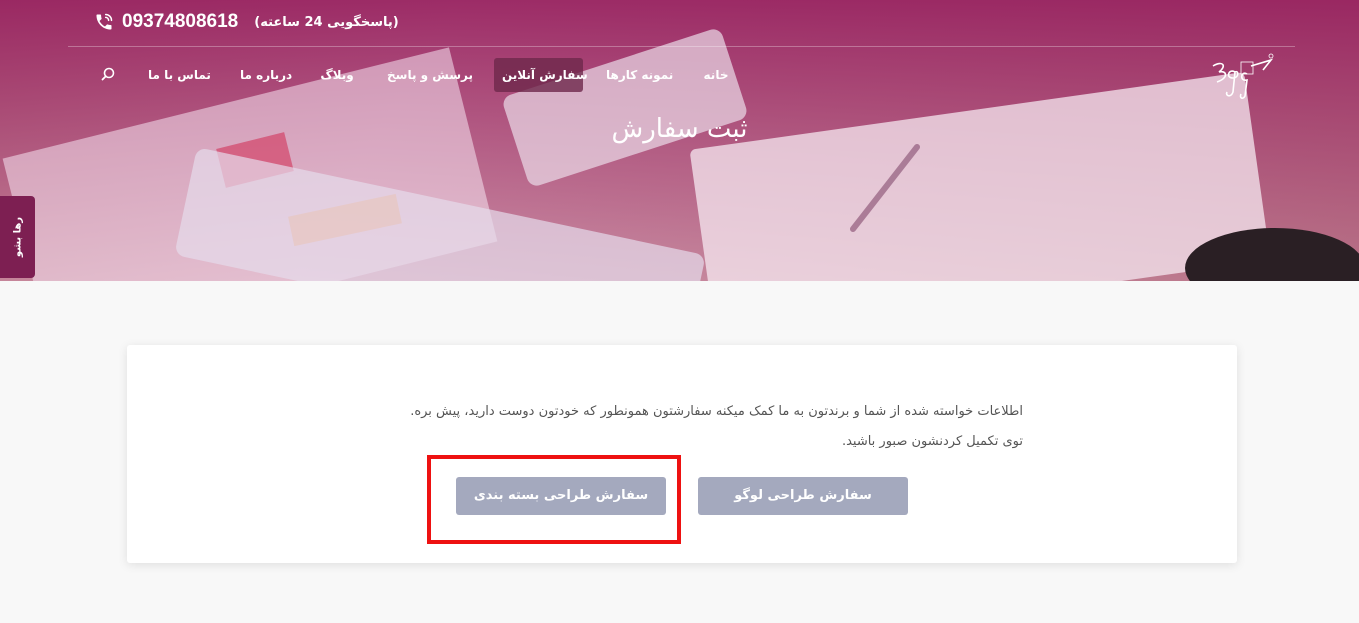 This screenshot has width=1359, height=623. Describe the element at coordinates (681, 46) in the screenshot. I see `header-divider` at that location.